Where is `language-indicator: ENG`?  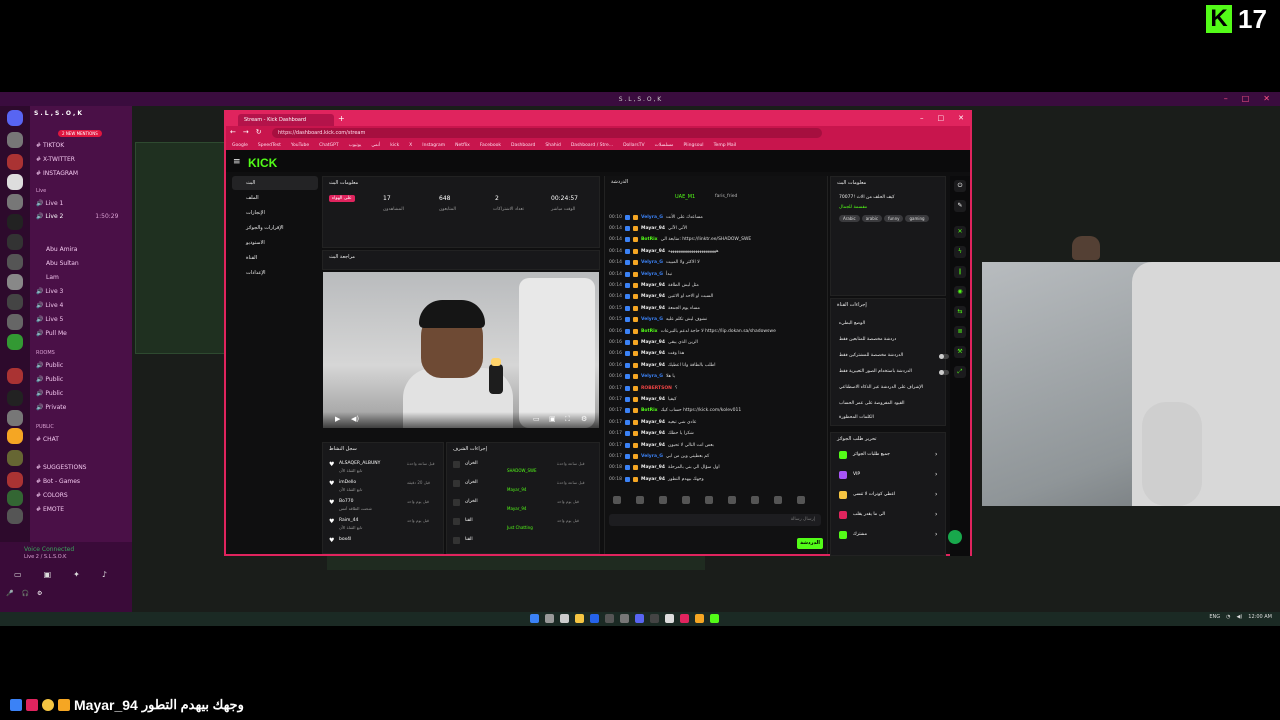 language-indicator: ENG is located at coordinates (1214, 617).